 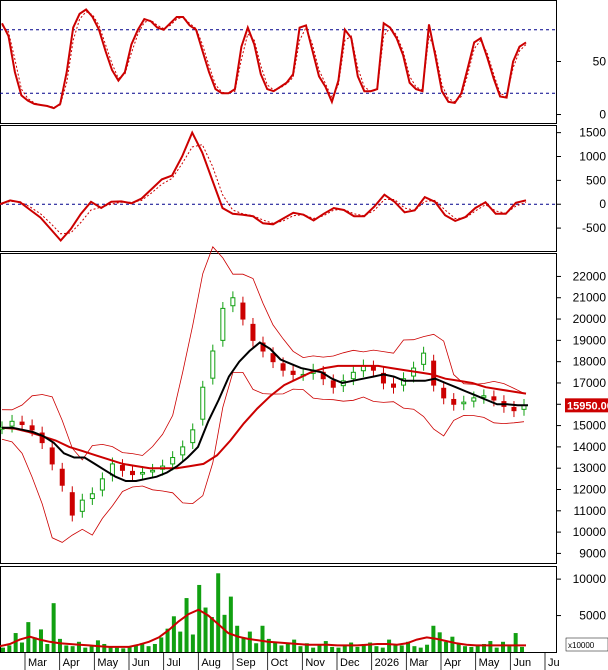 I want to click on price-tick-label: 10000, so click(x=590, y=532).